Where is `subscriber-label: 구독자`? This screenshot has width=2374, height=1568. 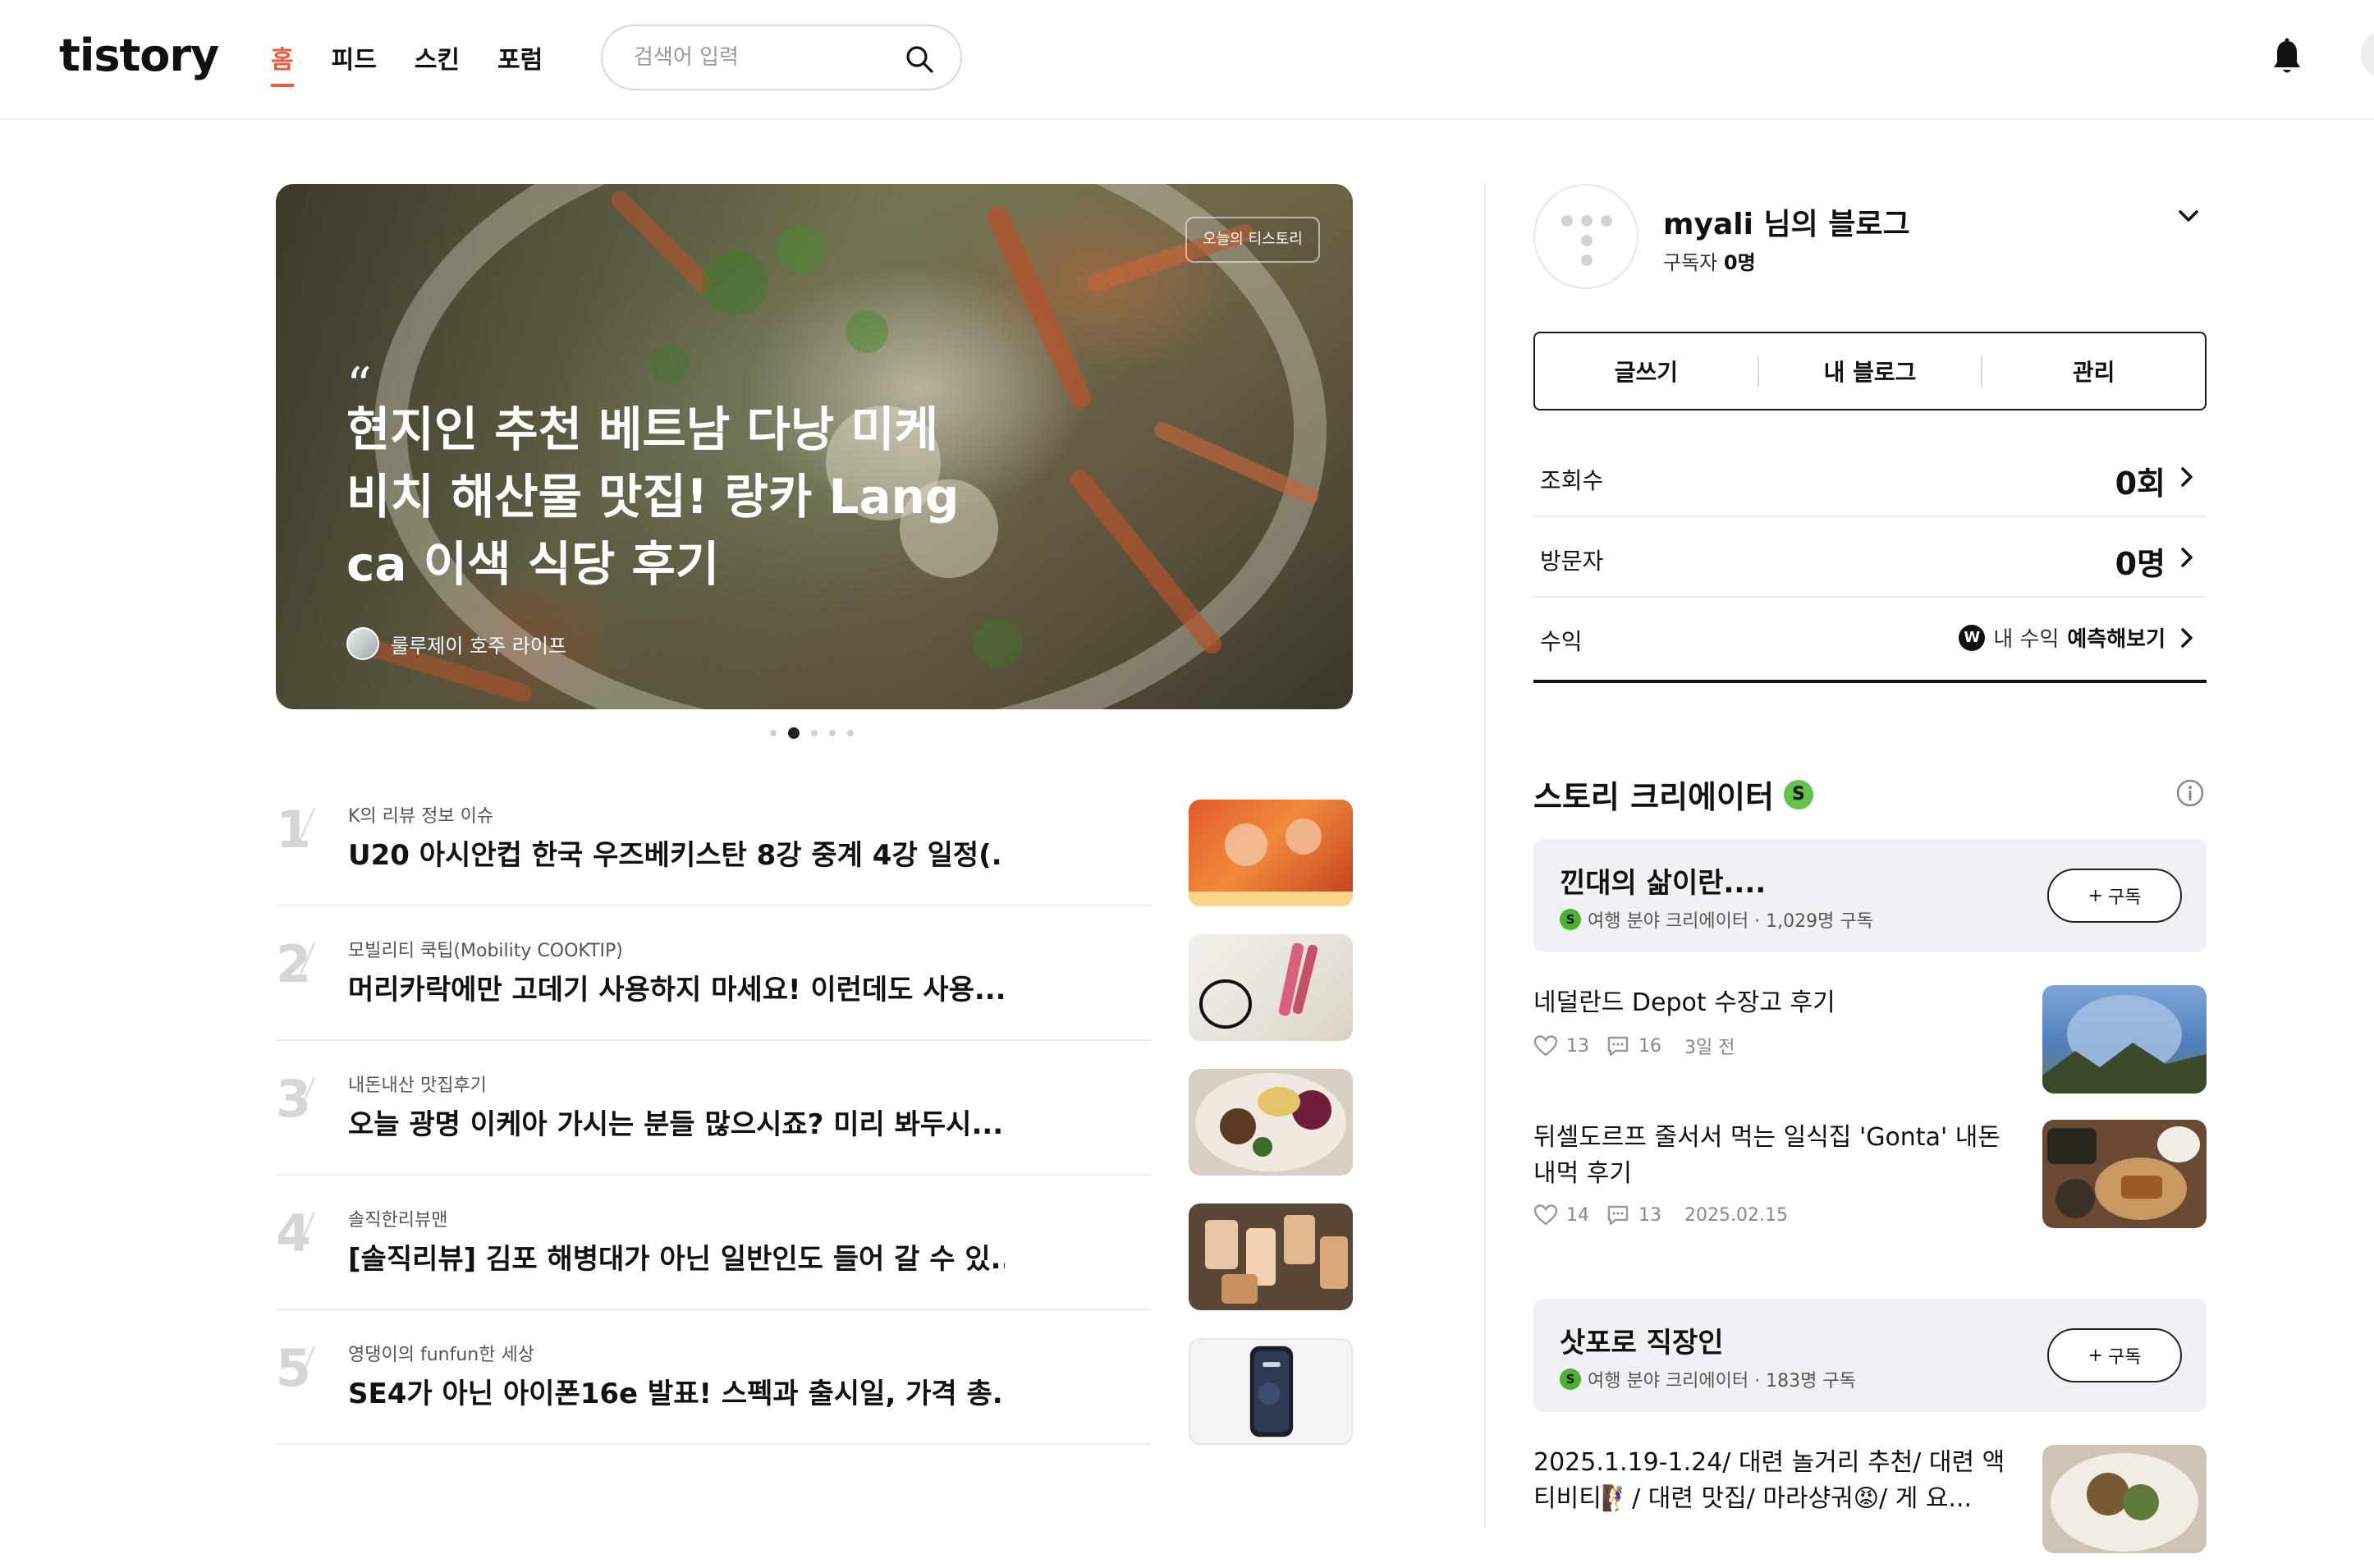
subscriber-label: 구독자 is located at coordinates (1690, 262).